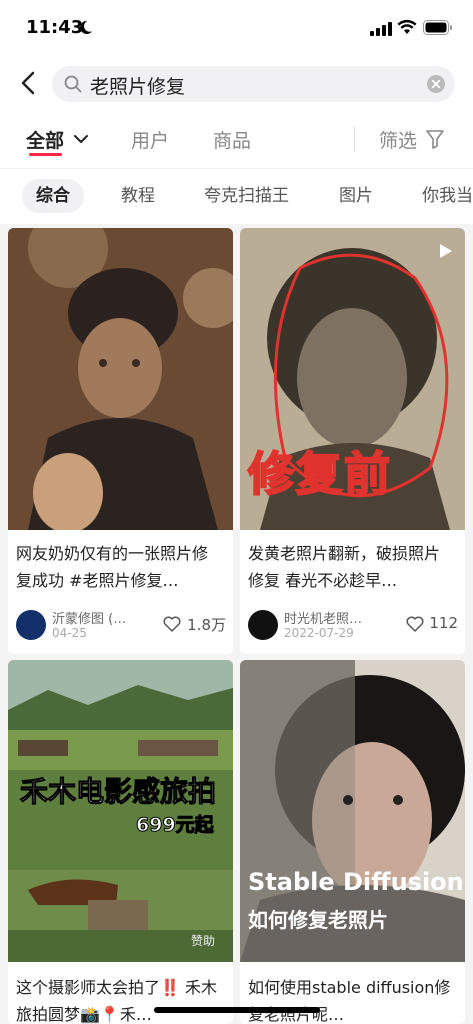 The width and height of the screenshot is (473, 1024). What do you see at coordinates (138, 196) in the screenshot?
I see `chip-tutorial: 教程` at bounding box center [138, 196].